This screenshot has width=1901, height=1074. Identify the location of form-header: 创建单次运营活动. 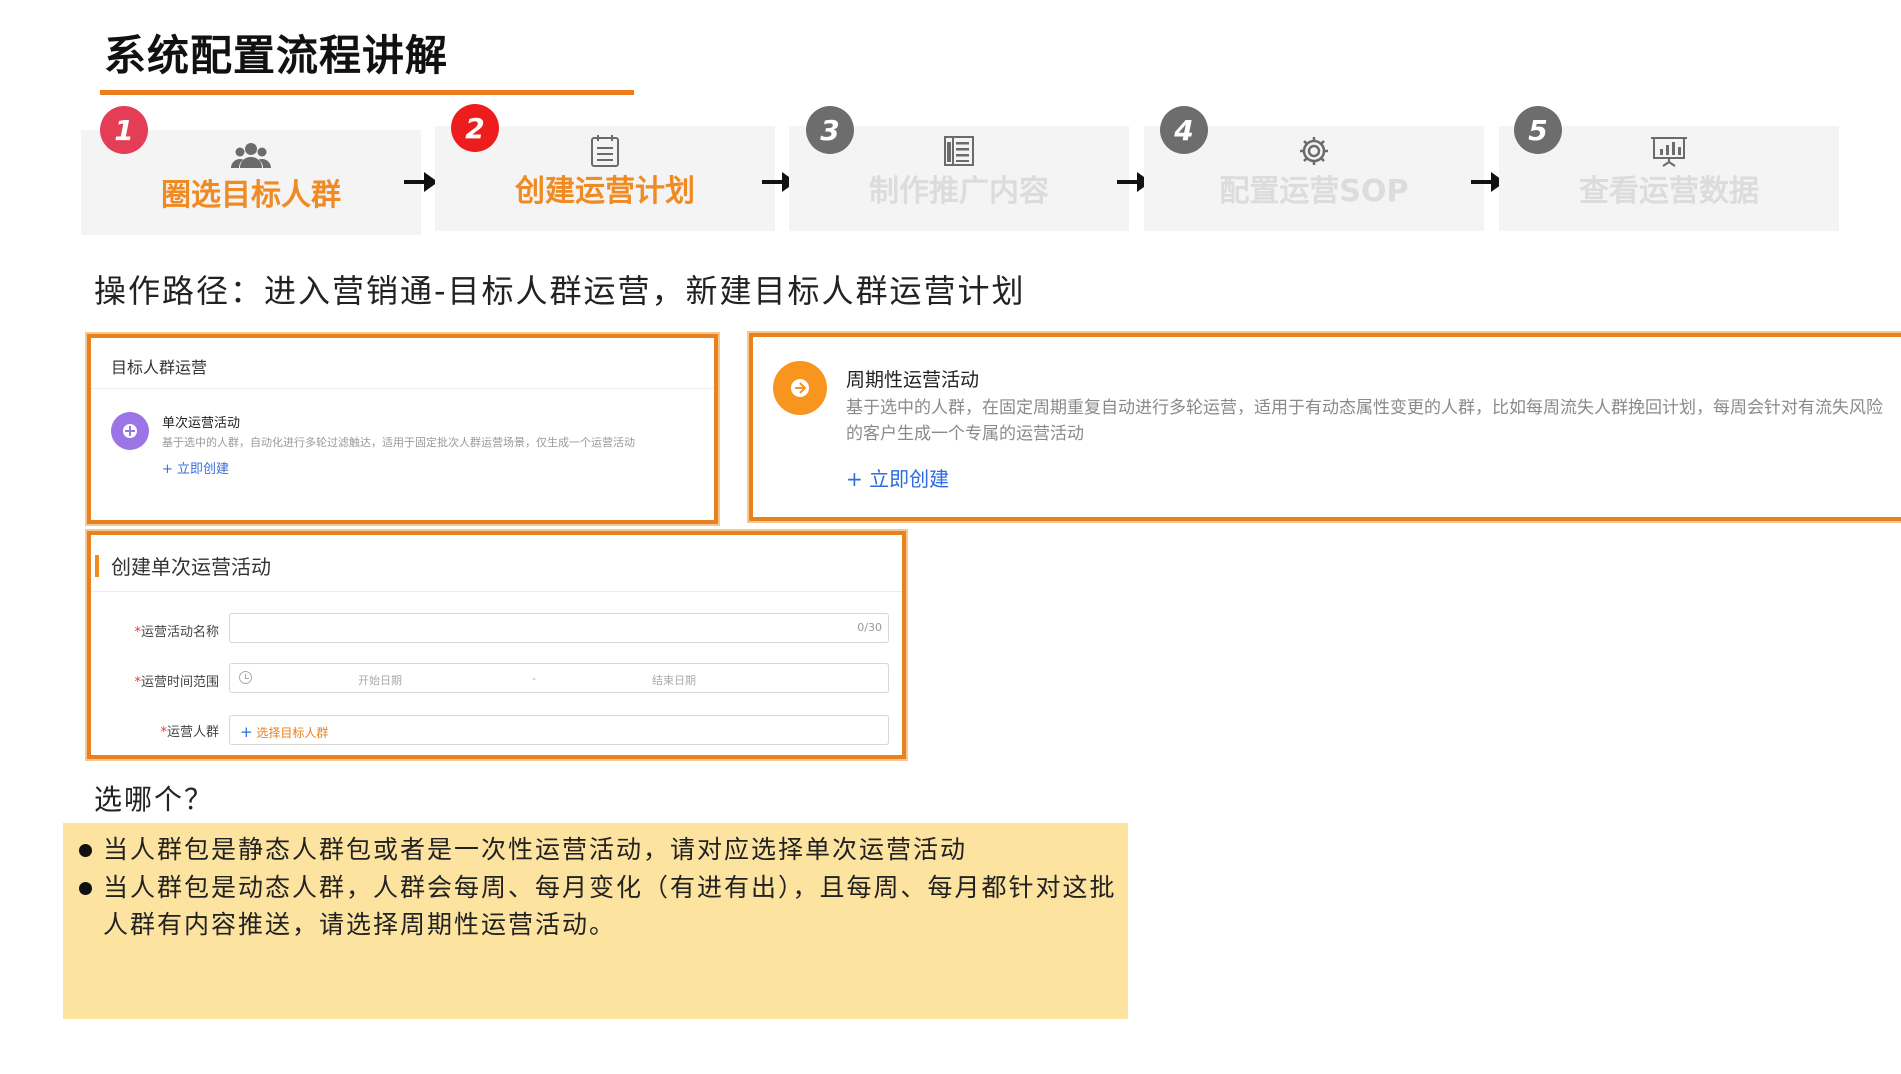
(191, 567).